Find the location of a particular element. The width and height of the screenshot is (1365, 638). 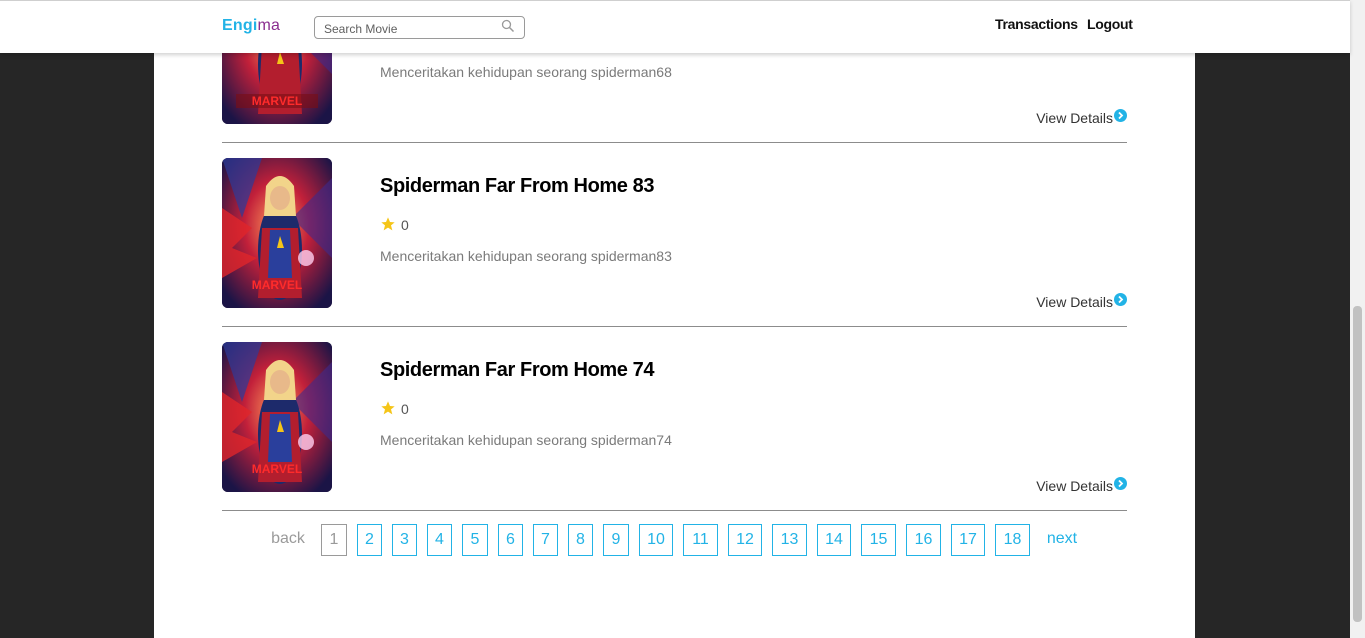

page-button: 3 is located at coordinates (404, 540).